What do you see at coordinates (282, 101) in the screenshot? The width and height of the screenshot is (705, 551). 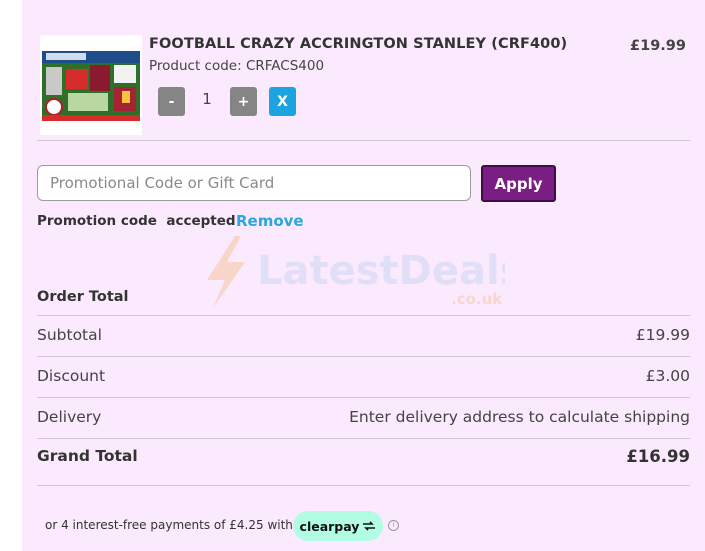 I see `remove-item-button: X` at bounding box center [282, 101].